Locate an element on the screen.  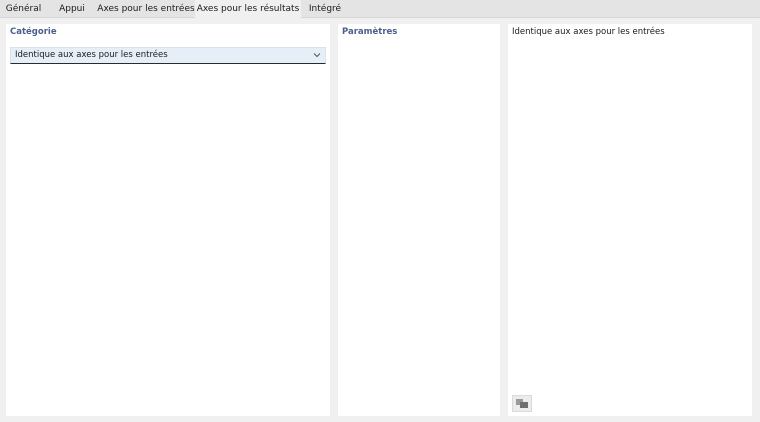
chevron-down-icon is located at coordinates (317, 55).